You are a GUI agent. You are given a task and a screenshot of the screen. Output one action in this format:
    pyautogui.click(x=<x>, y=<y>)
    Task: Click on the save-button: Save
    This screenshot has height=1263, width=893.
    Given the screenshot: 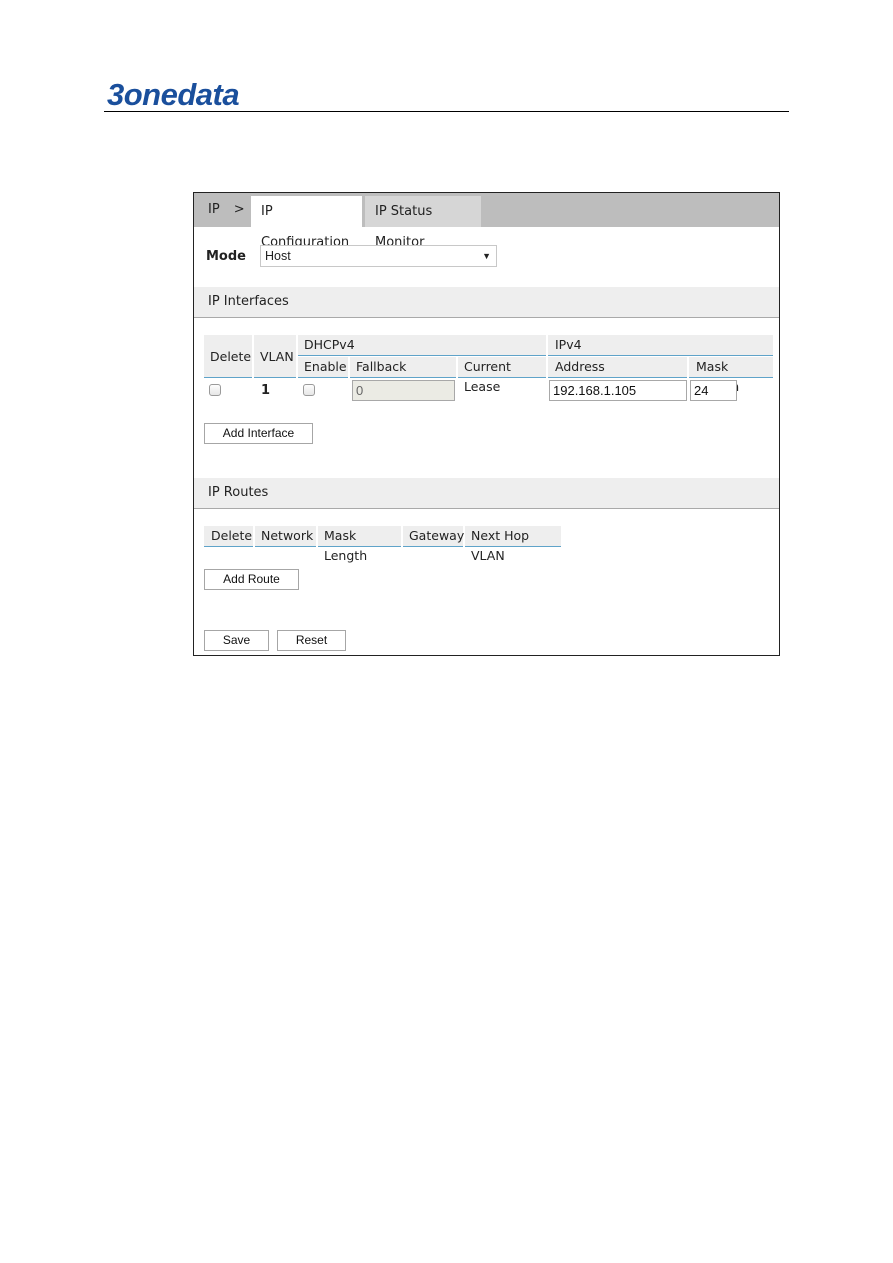 What is the action you would take?
    pyautogui.click(x=236, y=640)
    